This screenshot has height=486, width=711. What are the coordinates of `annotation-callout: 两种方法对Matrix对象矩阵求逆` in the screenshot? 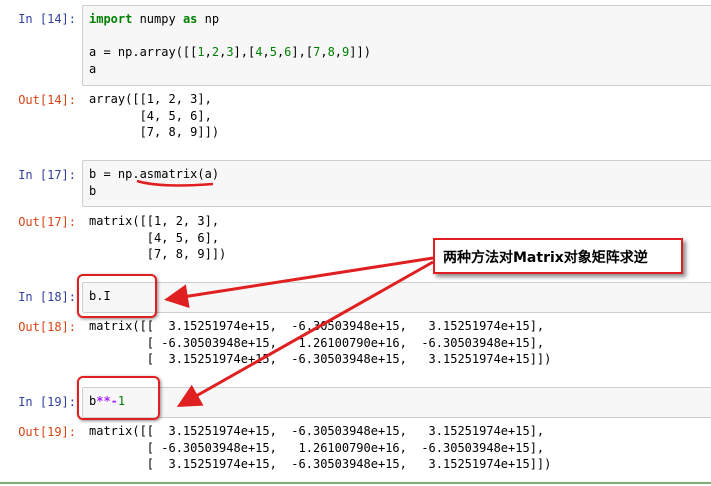 It's located at (558, 256).